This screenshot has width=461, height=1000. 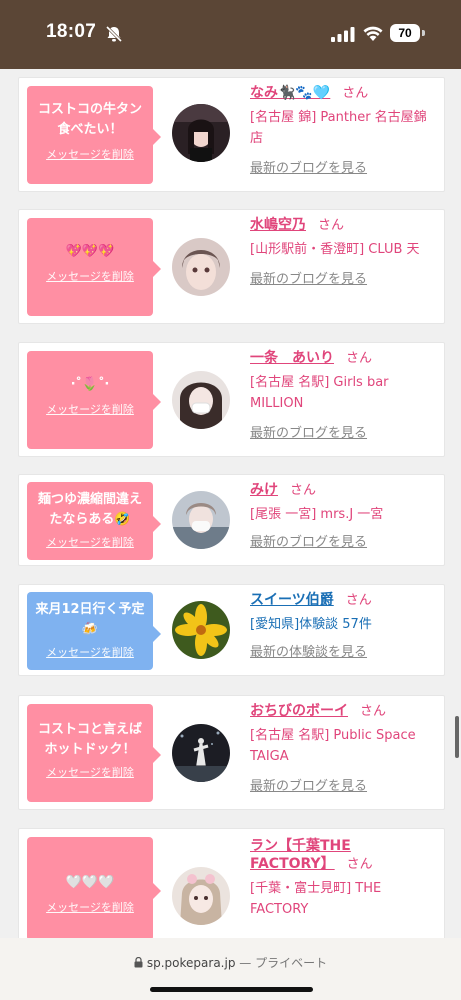 I want to click on avatar-mizushima-image, so click(x=201, y=267).